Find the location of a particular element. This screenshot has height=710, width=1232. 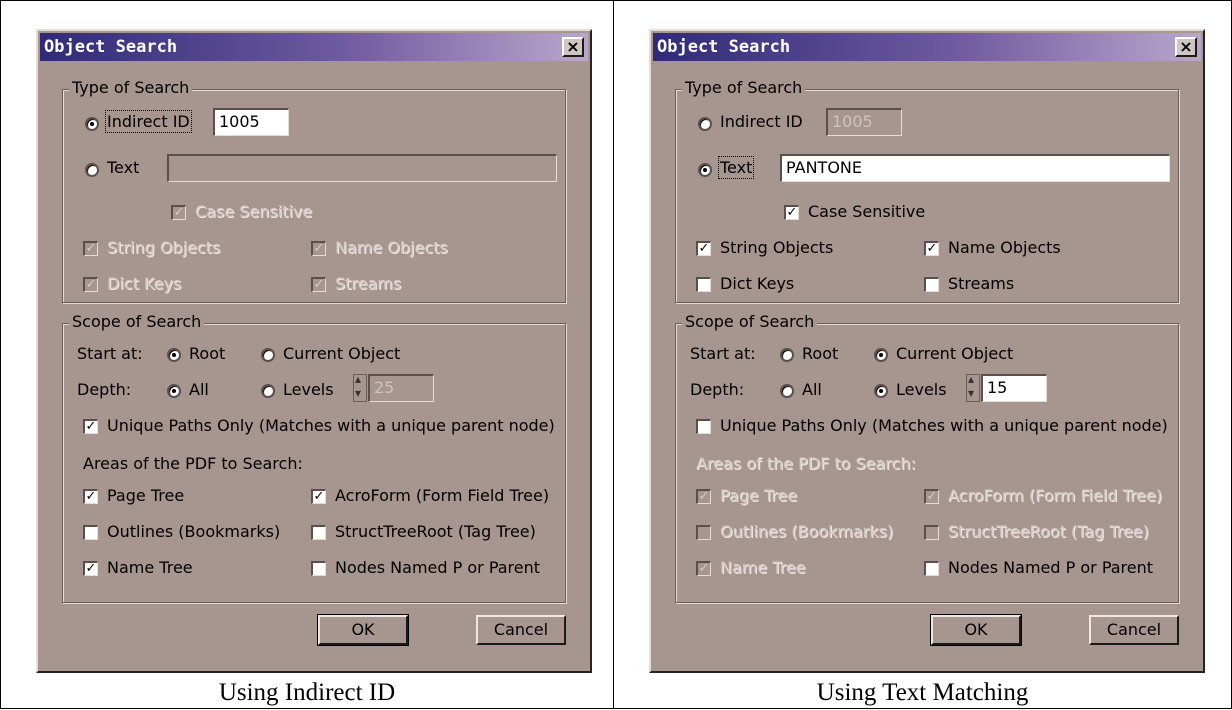

all-label: All is located at coordinates (199, 389).